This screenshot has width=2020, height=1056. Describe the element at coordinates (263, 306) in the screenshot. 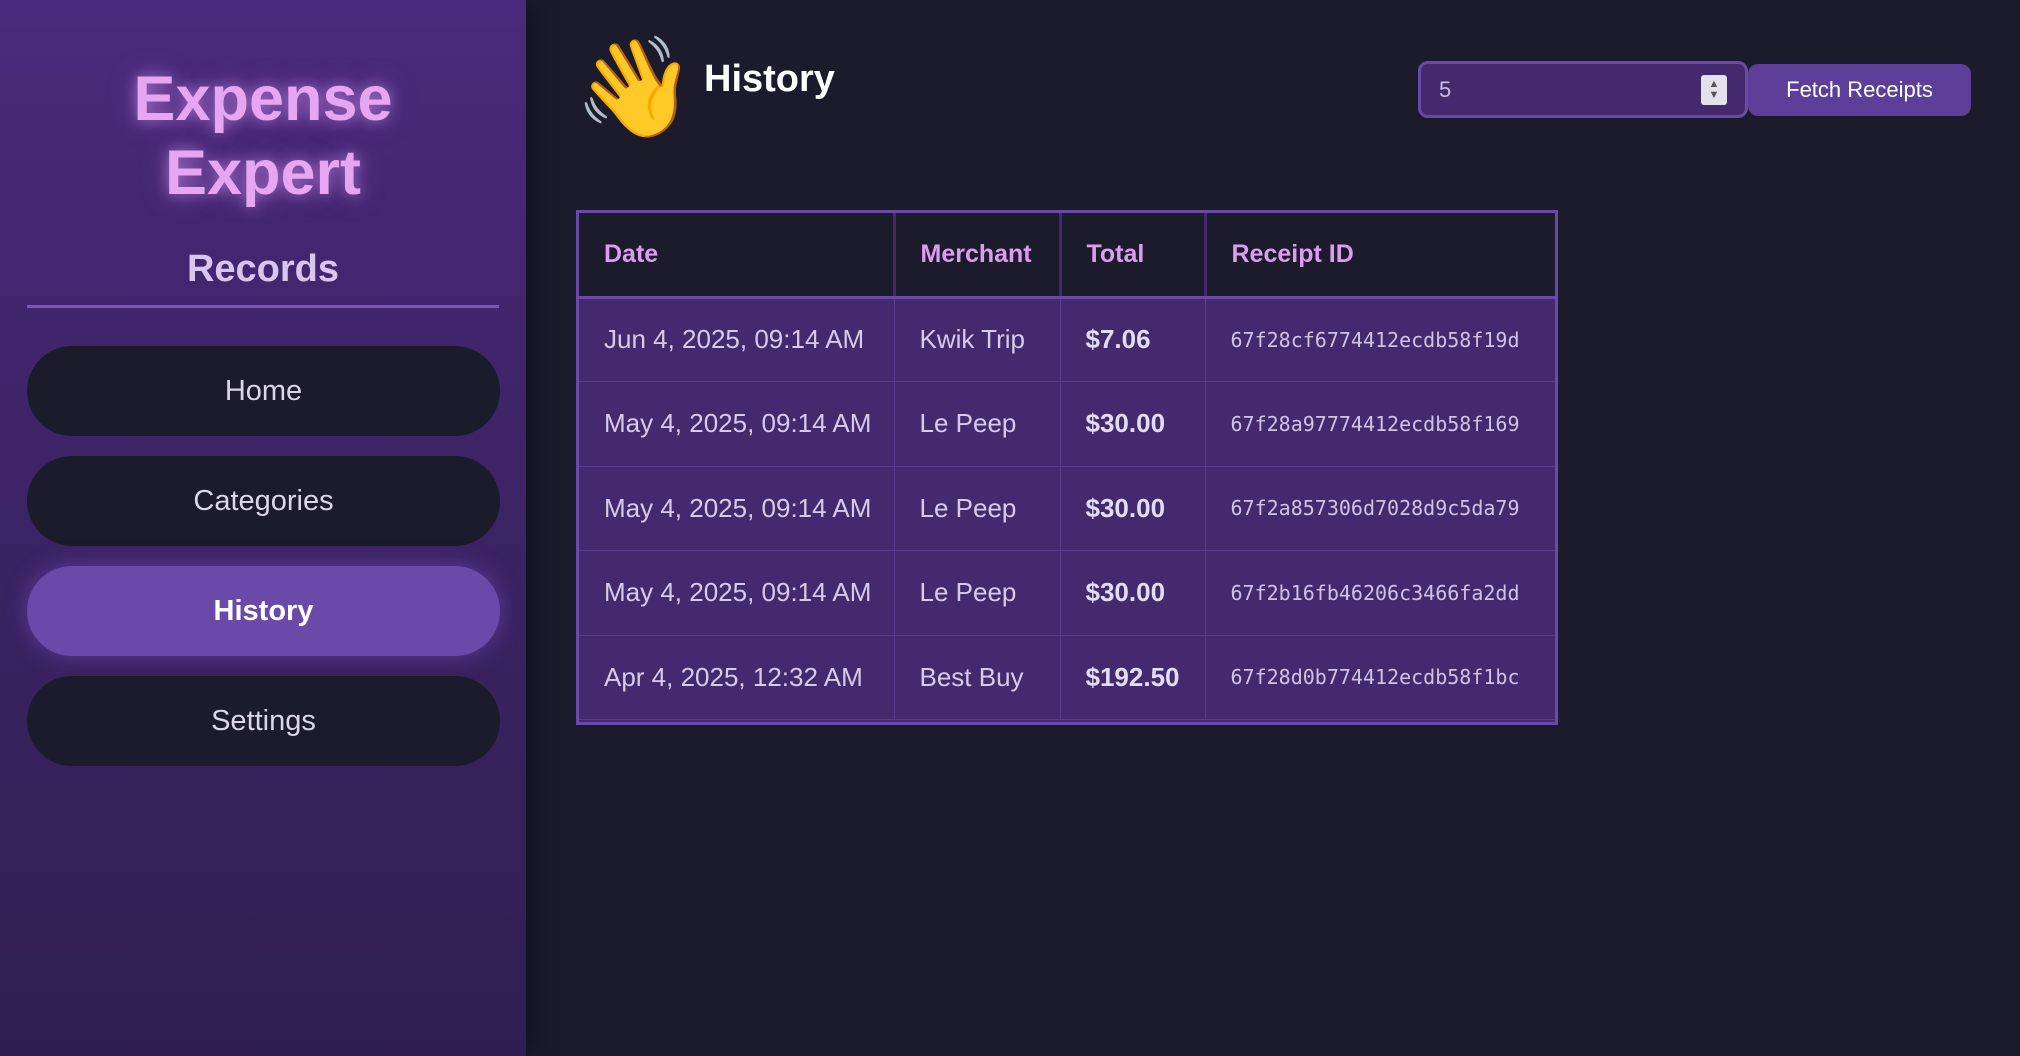

I see `sidebar-divider` at that location.